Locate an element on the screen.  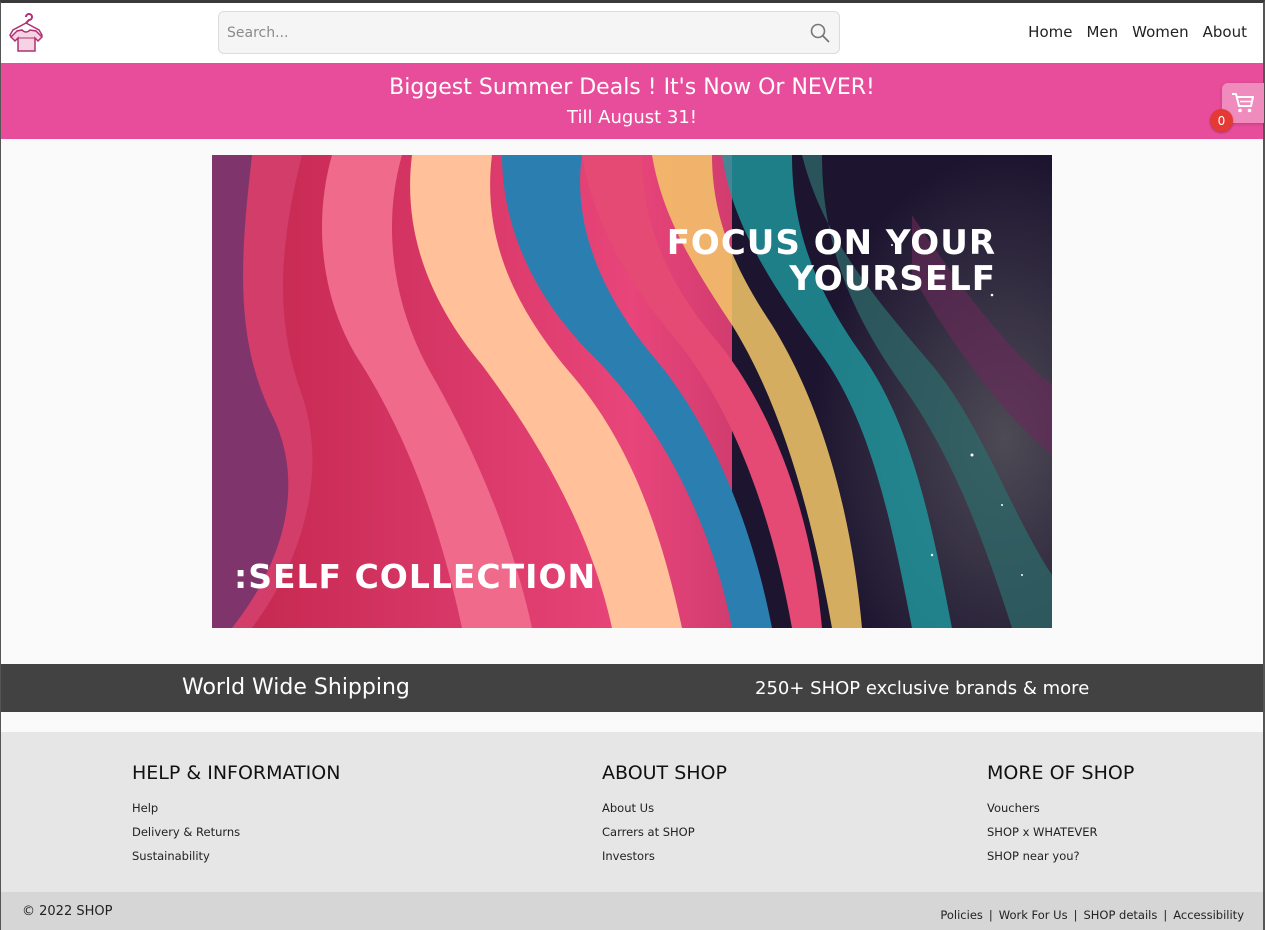
hero-headline: FOCUS ON YOUR YOURSELF is located at coordinates (766, 261).